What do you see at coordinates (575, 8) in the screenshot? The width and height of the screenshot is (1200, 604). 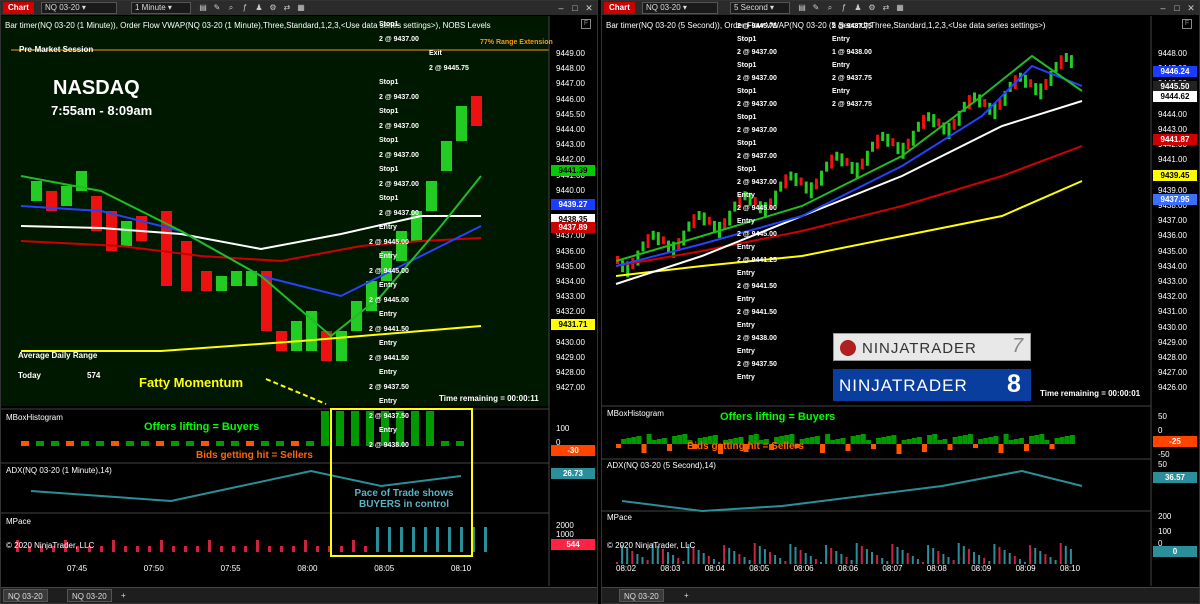 I see `left-maximize-icon: □` at bounding box center [575, 8].